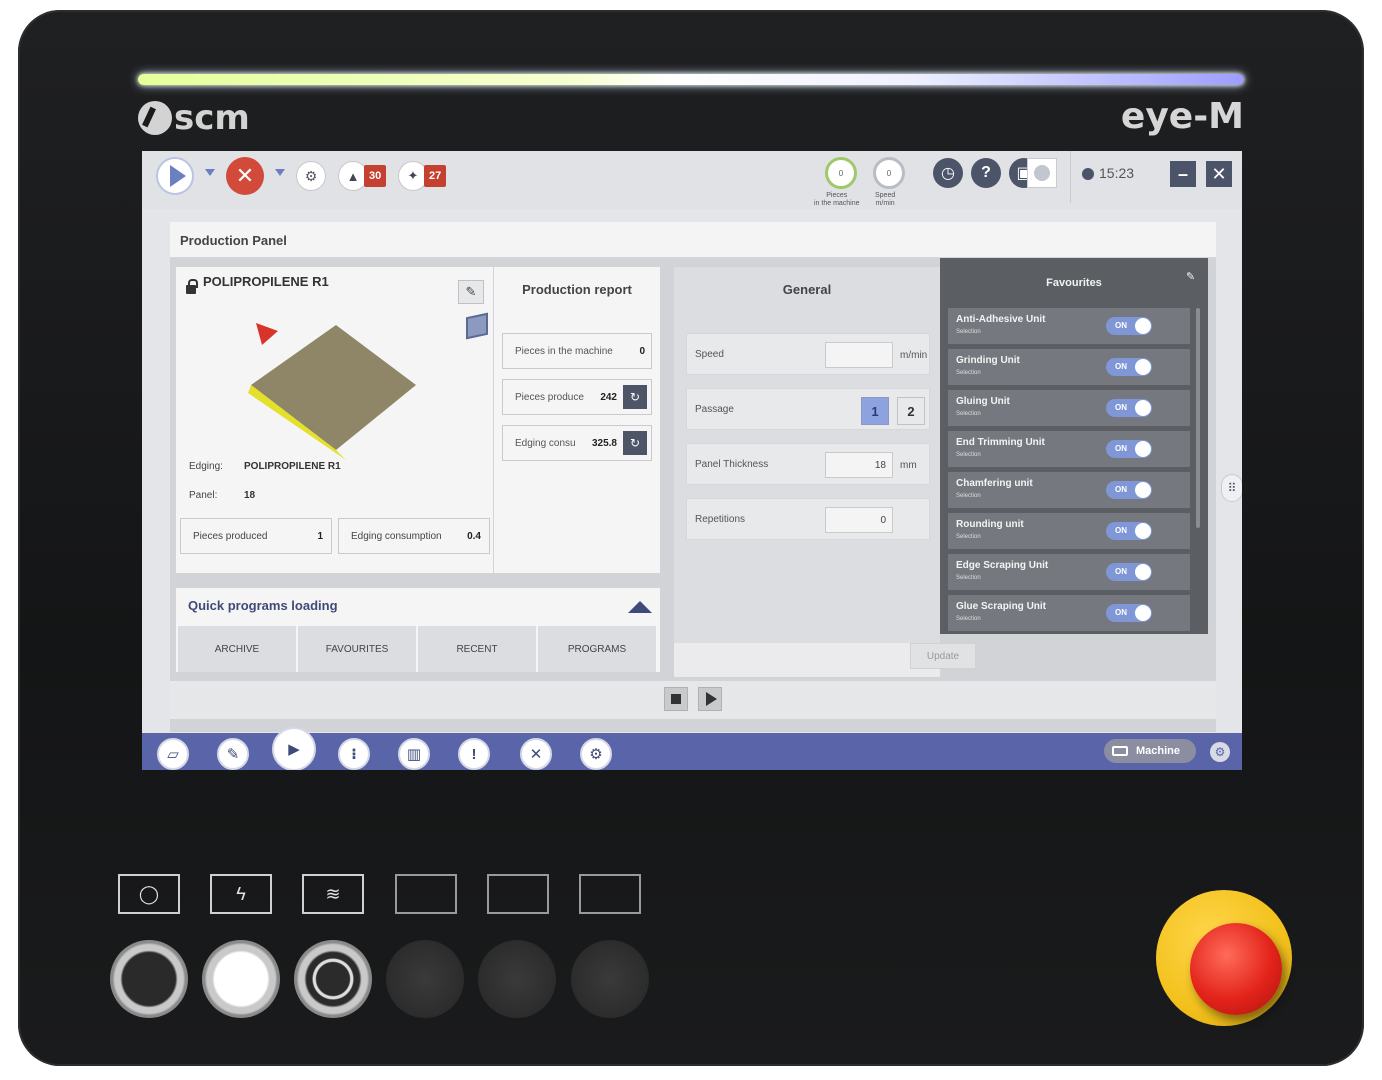 This screenshot has width=1382, height=1080. I want to click on emergency-stop-button, so click(1236, 969).